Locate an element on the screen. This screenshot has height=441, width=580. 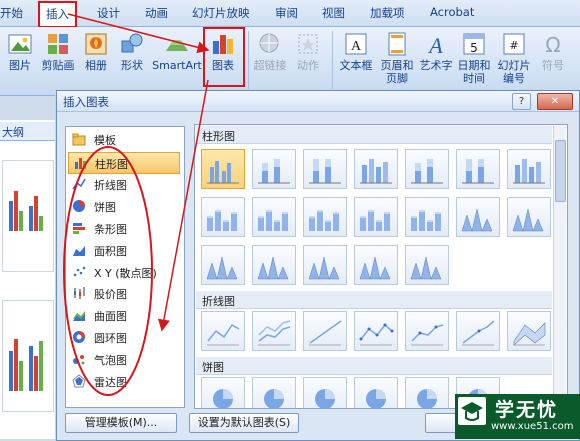
tab-addins: 加载项 is located at coordinates (387, 13).